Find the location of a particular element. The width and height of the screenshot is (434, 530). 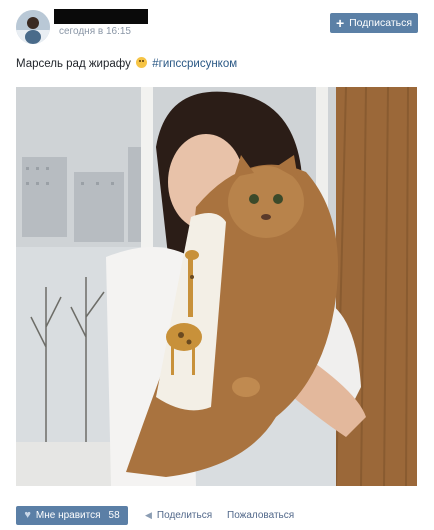

share-button: ◀ Поделиться is located at coordinates (178, 515).